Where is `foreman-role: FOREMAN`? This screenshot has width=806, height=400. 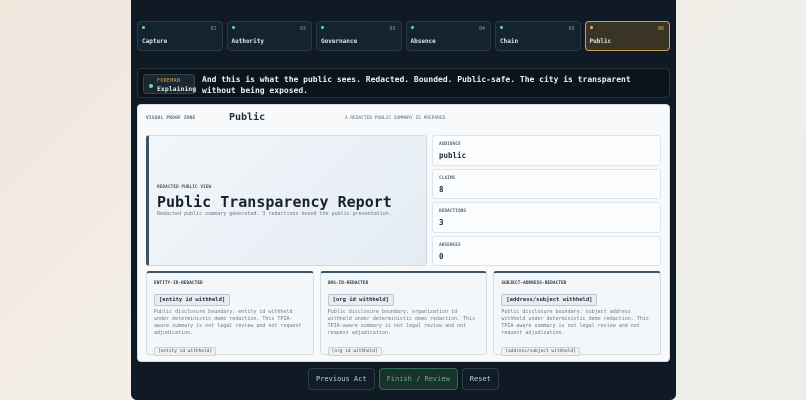 foreman-role: FOREMAN is located at coordinates (169, 81).